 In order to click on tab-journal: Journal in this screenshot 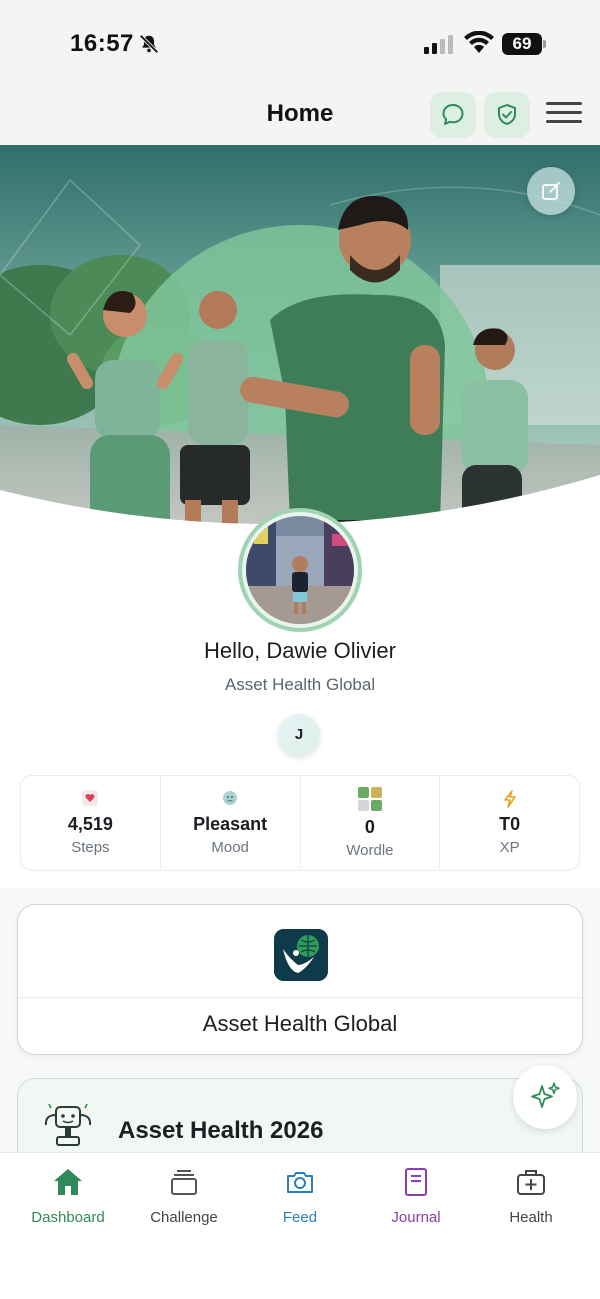, I will do `click(416, 1195)`.